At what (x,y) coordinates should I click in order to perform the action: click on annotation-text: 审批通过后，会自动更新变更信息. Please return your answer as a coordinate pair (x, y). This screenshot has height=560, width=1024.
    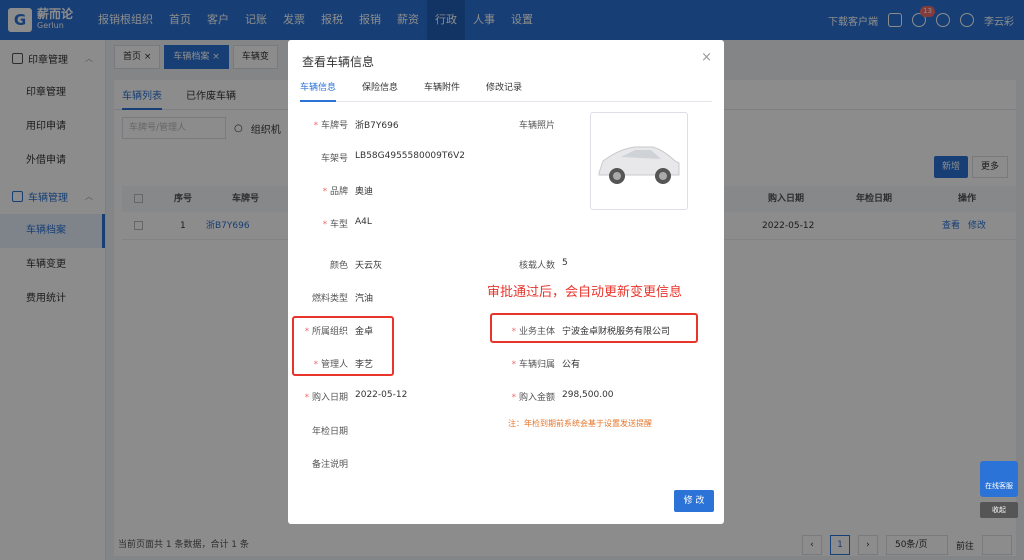
    Looking at the image, I should click on (585, 292).